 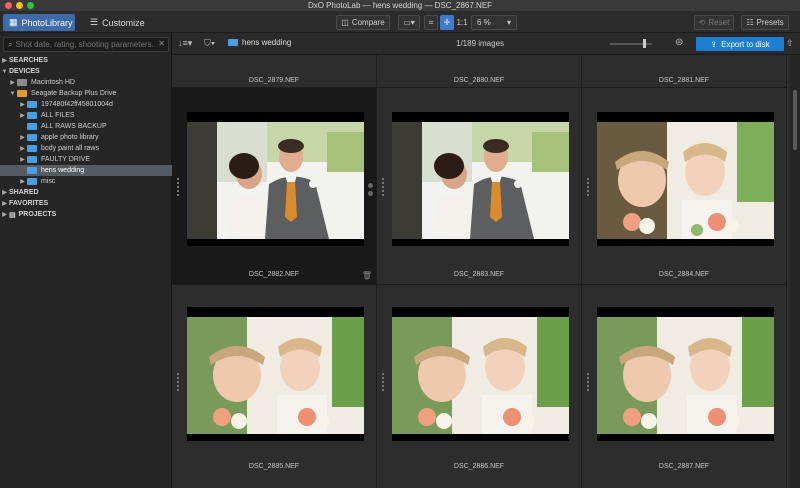 What do you see at coordinates (274, 386) in the screenshot?
I see `thumbnail-cell: DSC_2885.NEF` at bounding box center [274, 386].